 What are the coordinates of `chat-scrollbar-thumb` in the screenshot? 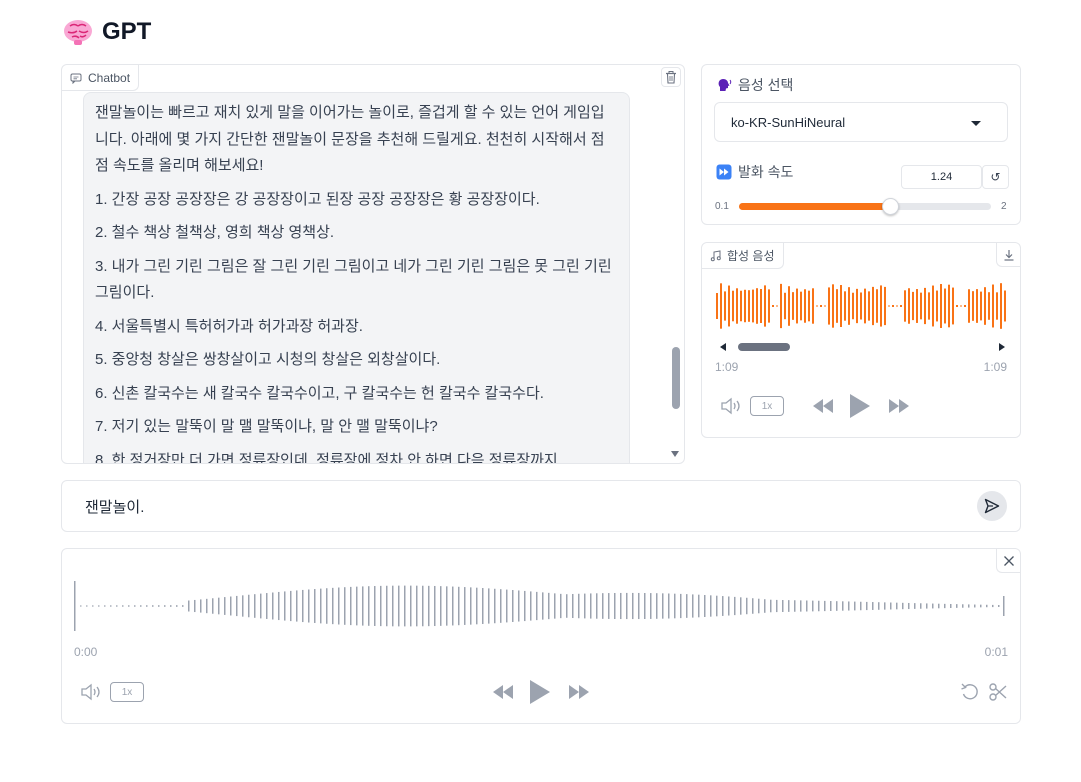 It's located at (676, 378).